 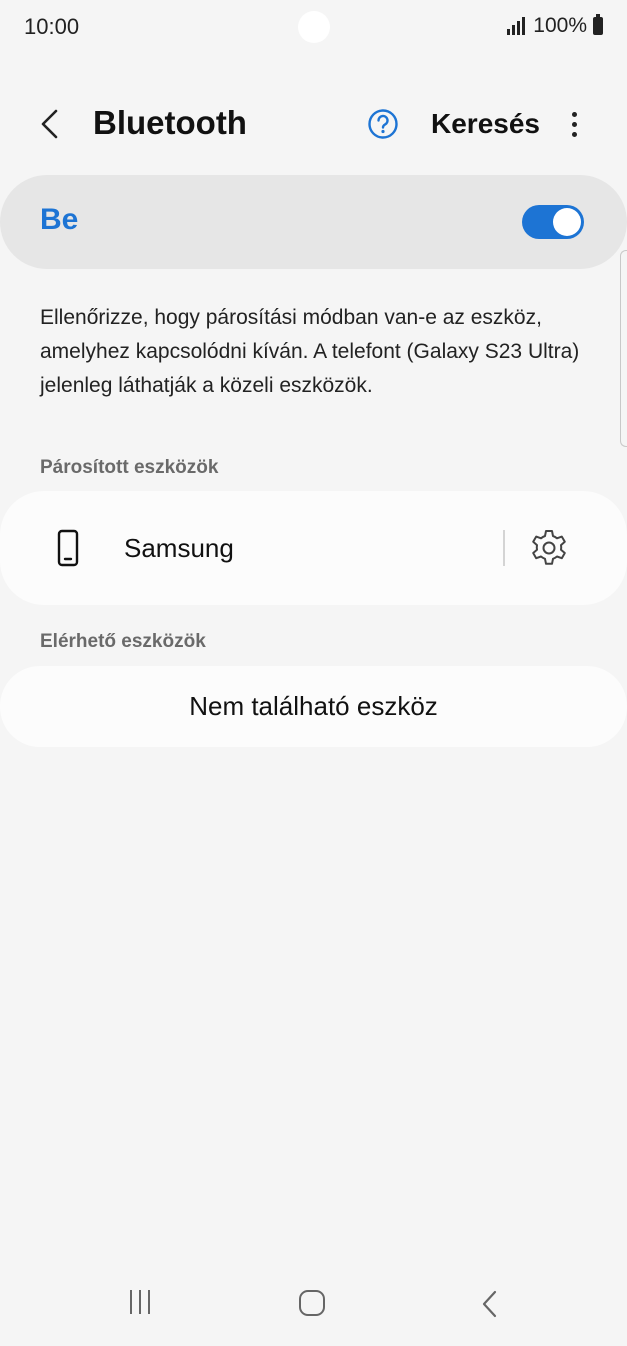 I want to click on divider, so click(x=504, y=548).